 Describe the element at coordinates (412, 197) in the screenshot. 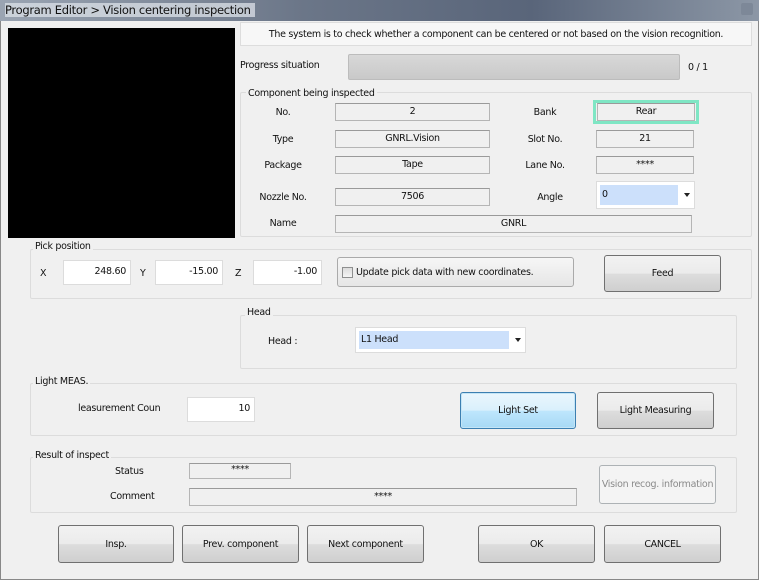

I see `nozzle-field: 7506` at that location.